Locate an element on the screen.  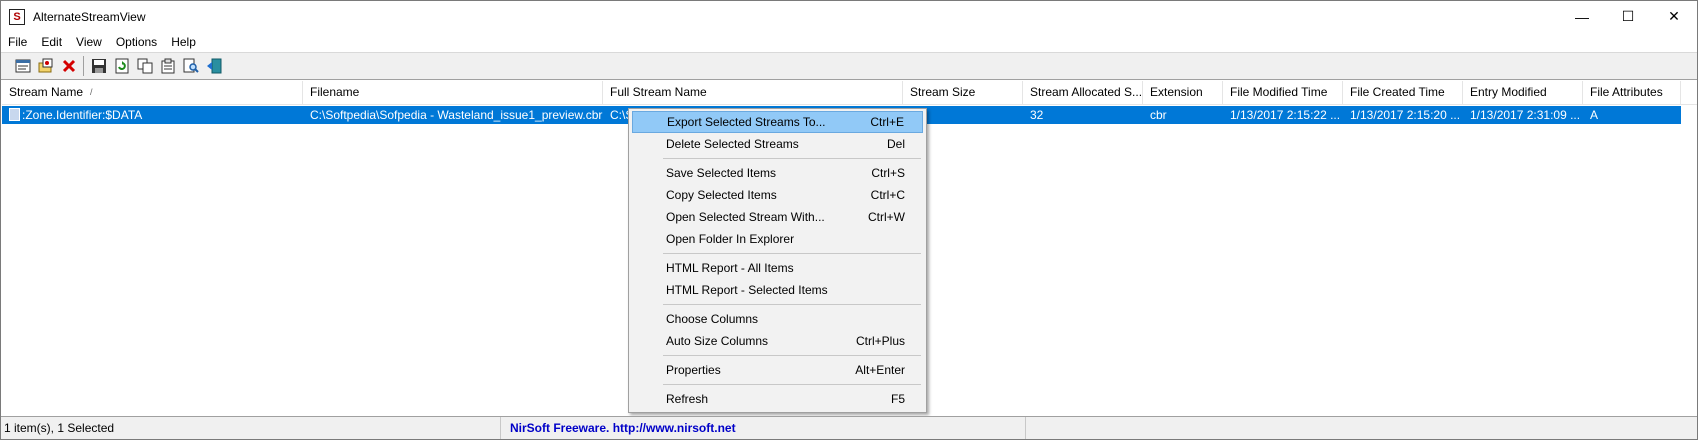
menu-item-label: Delete Selected Streams is located at coordinates (732, 144).